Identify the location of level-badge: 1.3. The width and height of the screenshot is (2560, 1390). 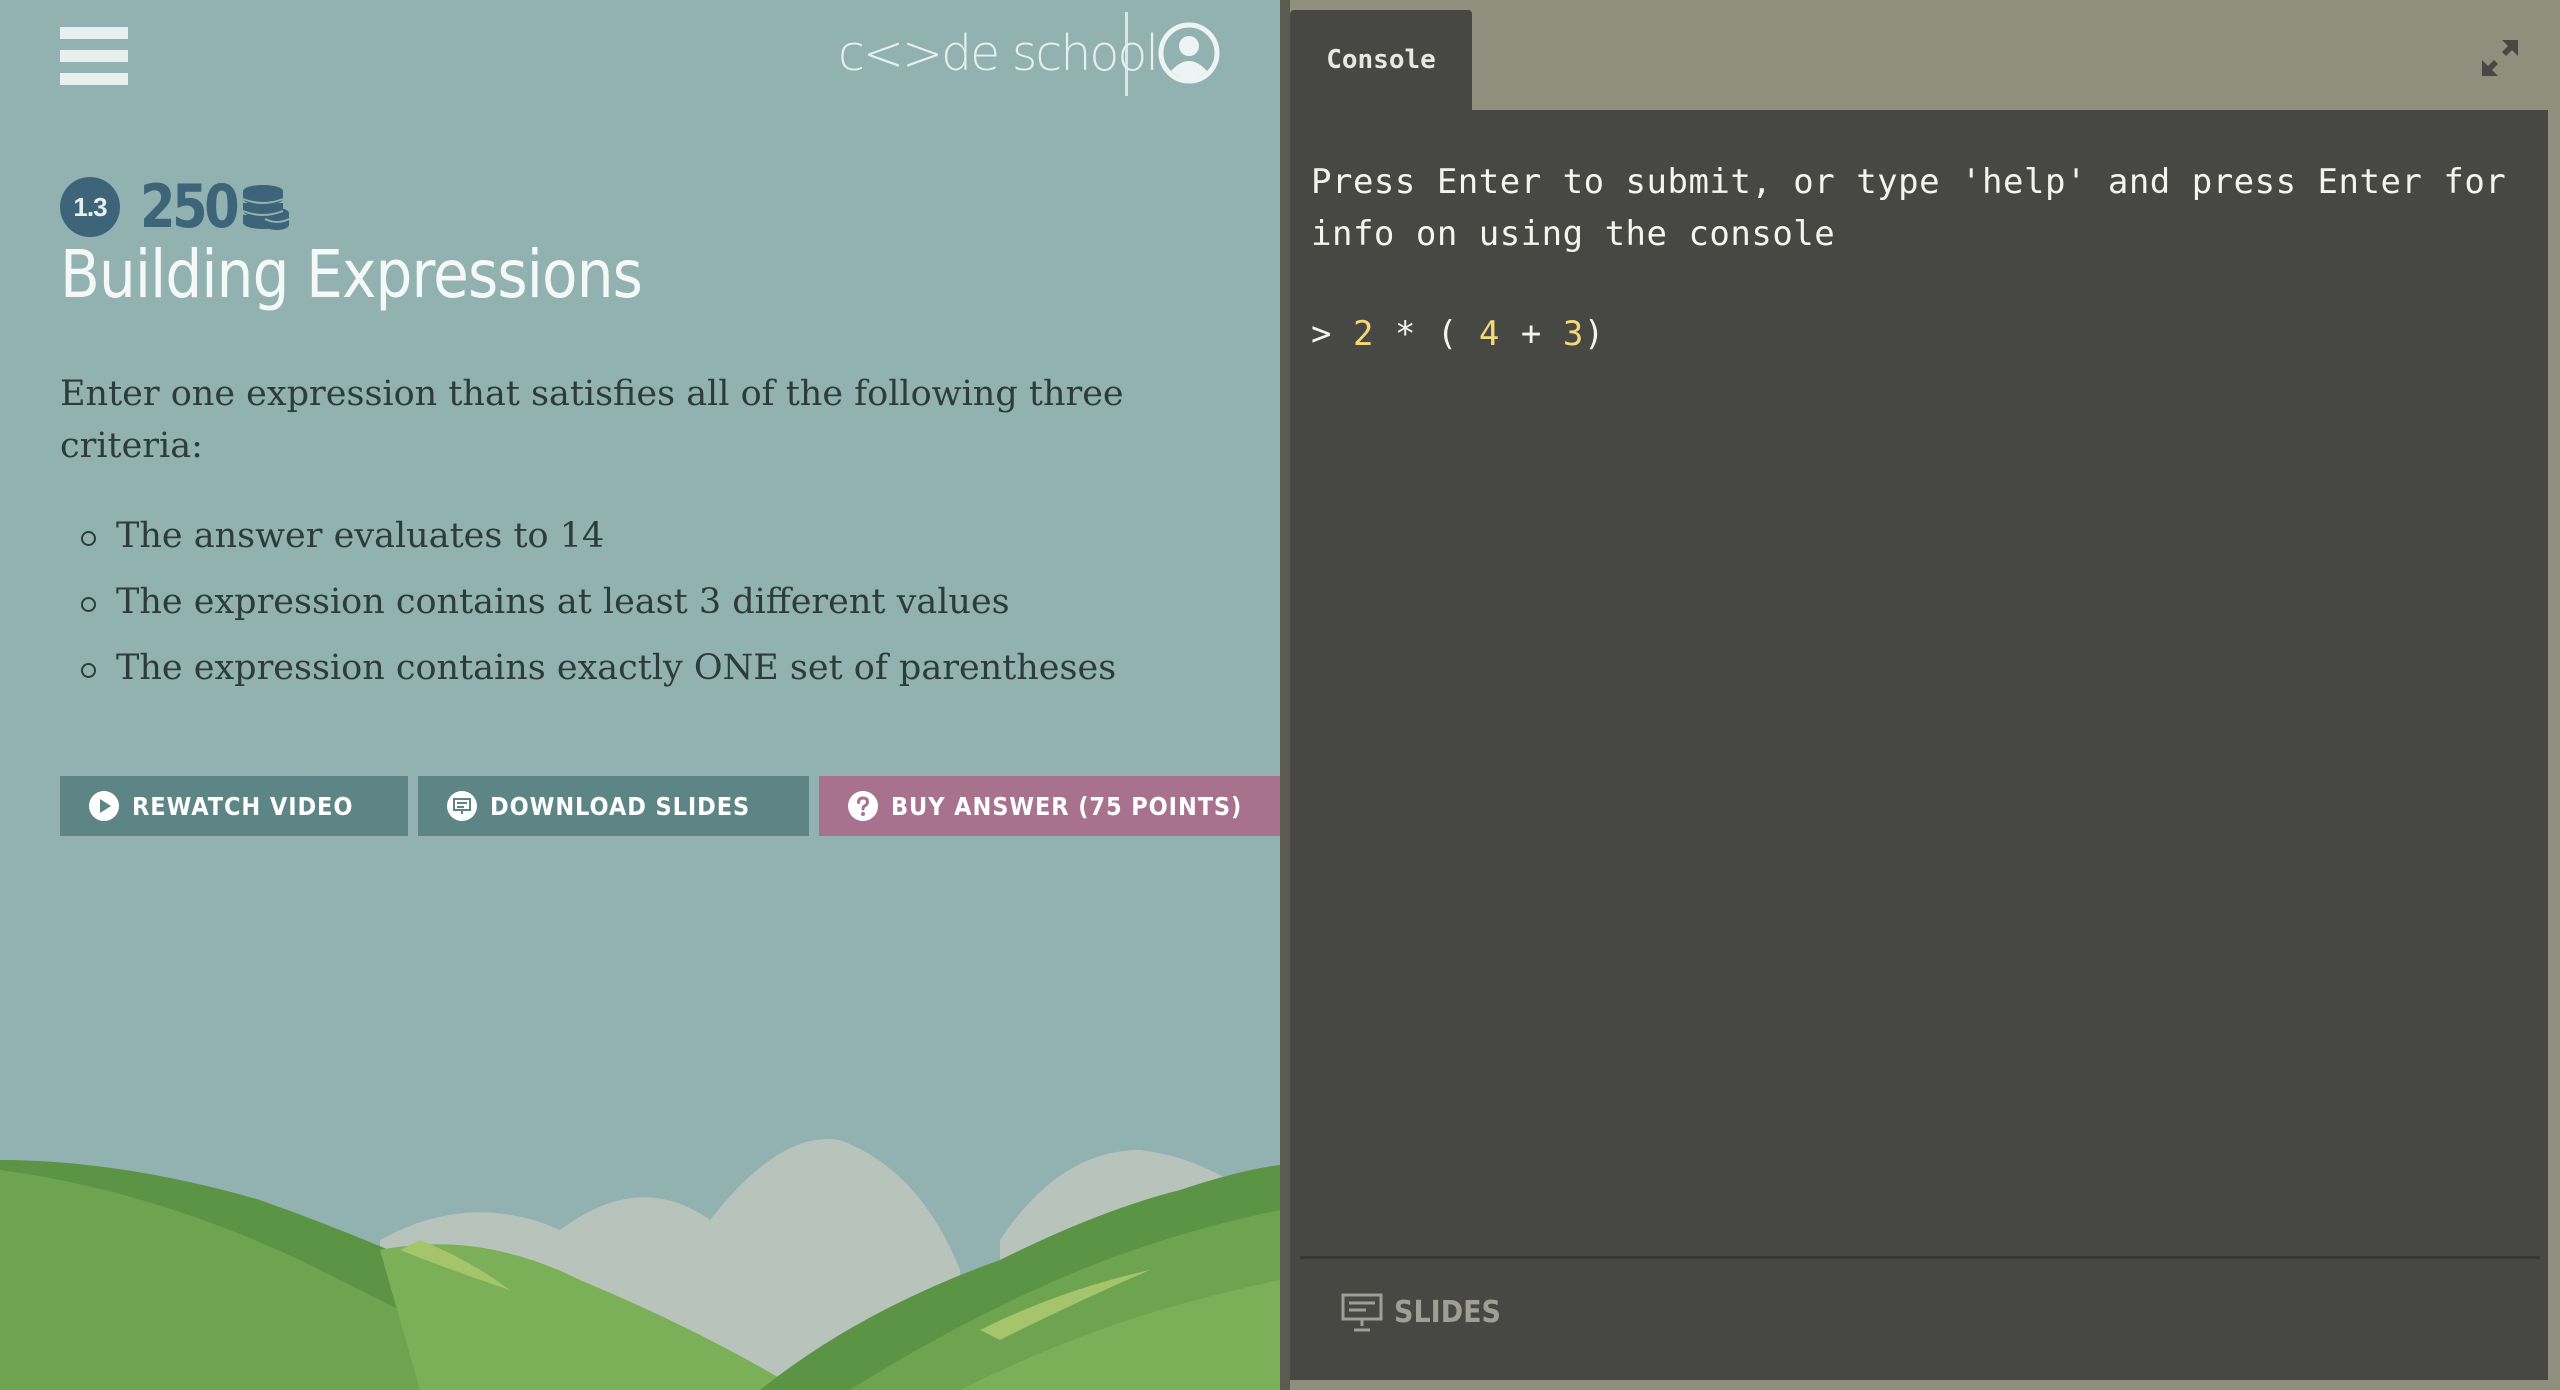
(90, 207).